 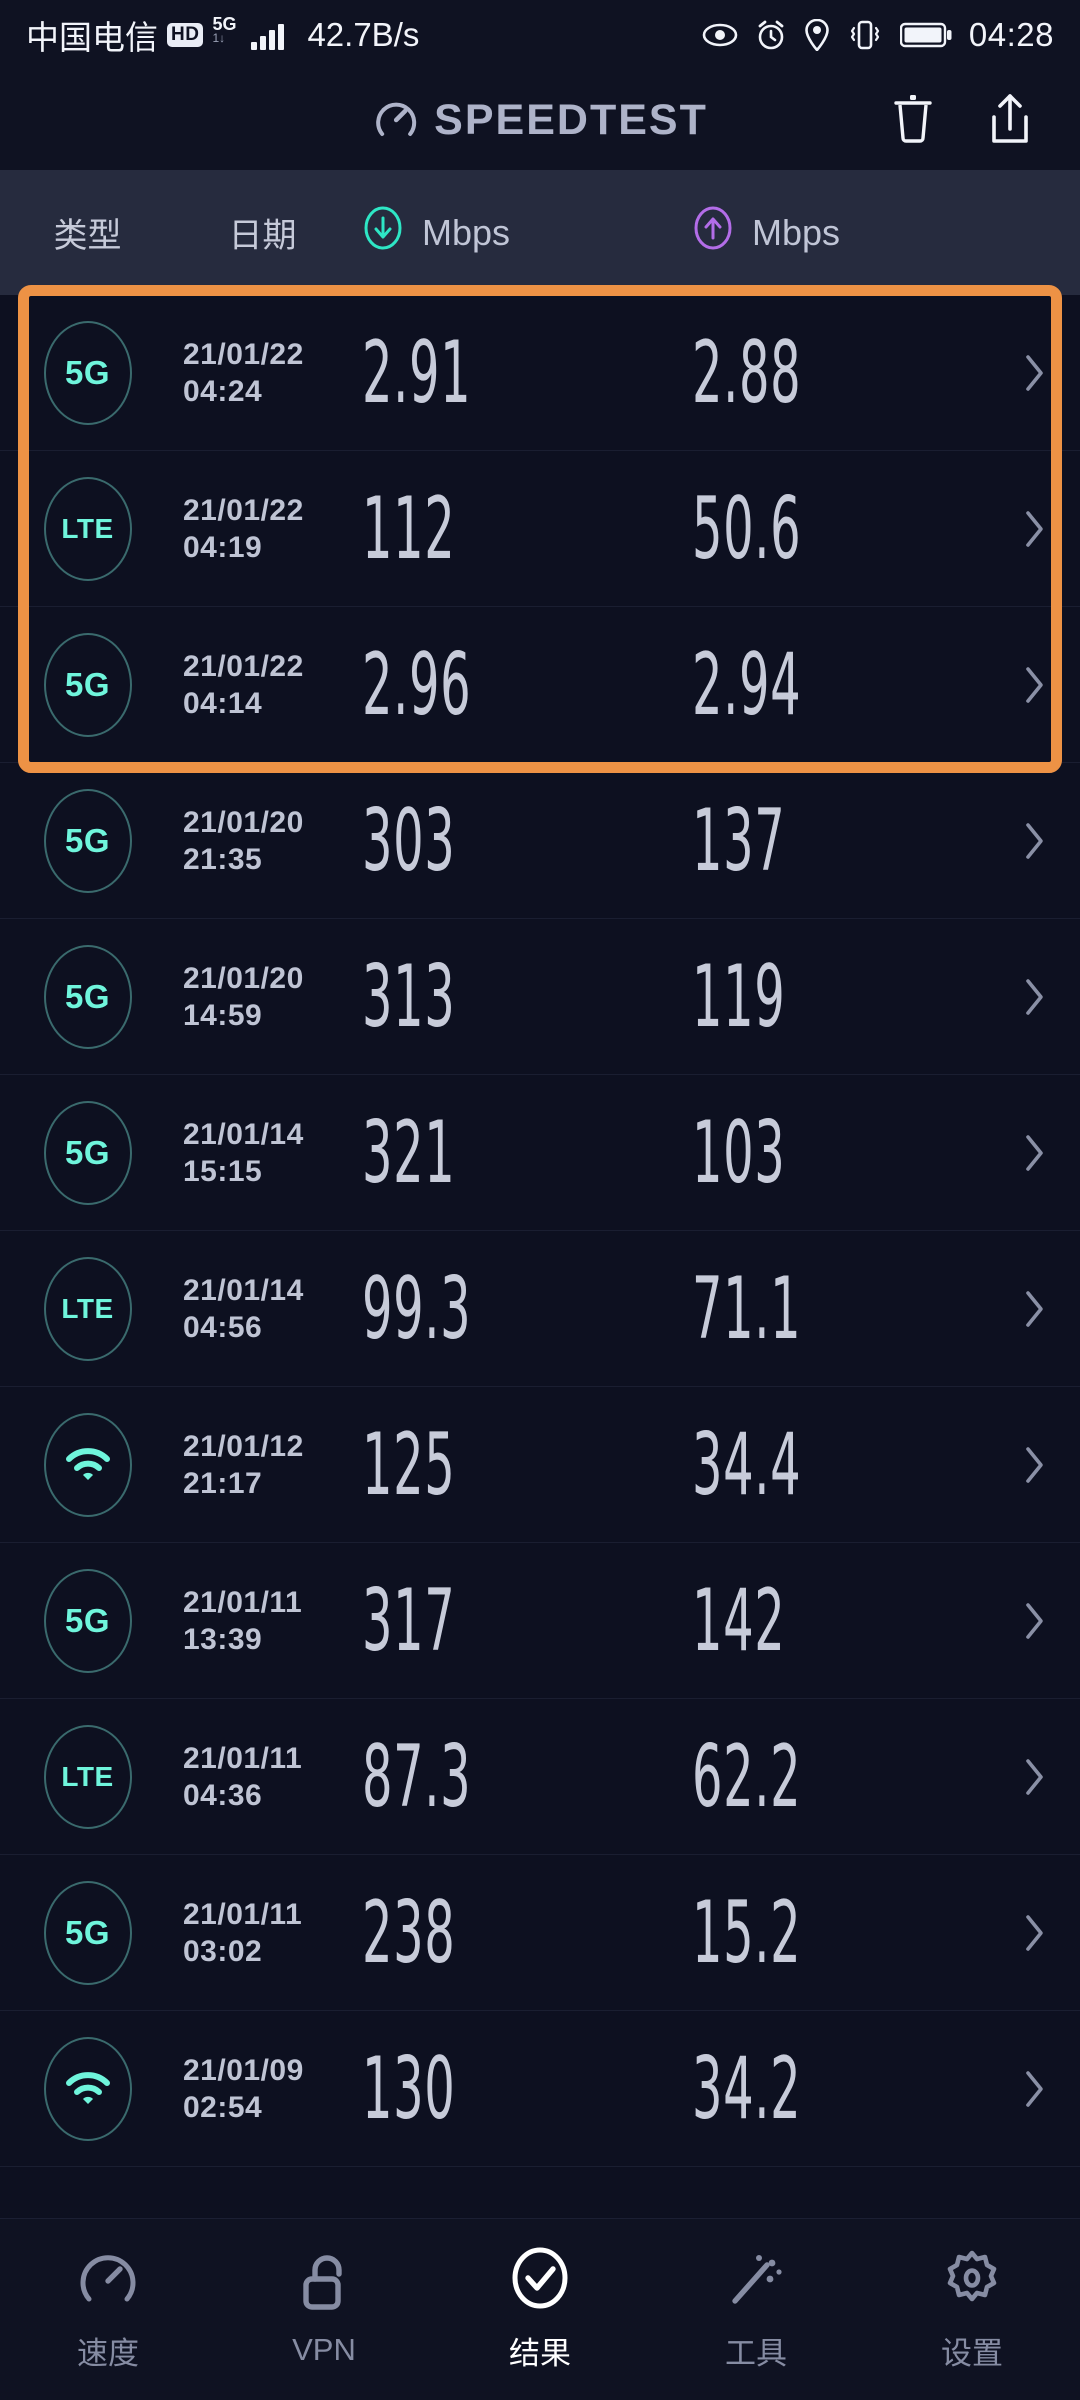 What do you see at coordinates (817, 35) in the screenshot?
I see `location-pin-icon` at bounding box center [817, 35].